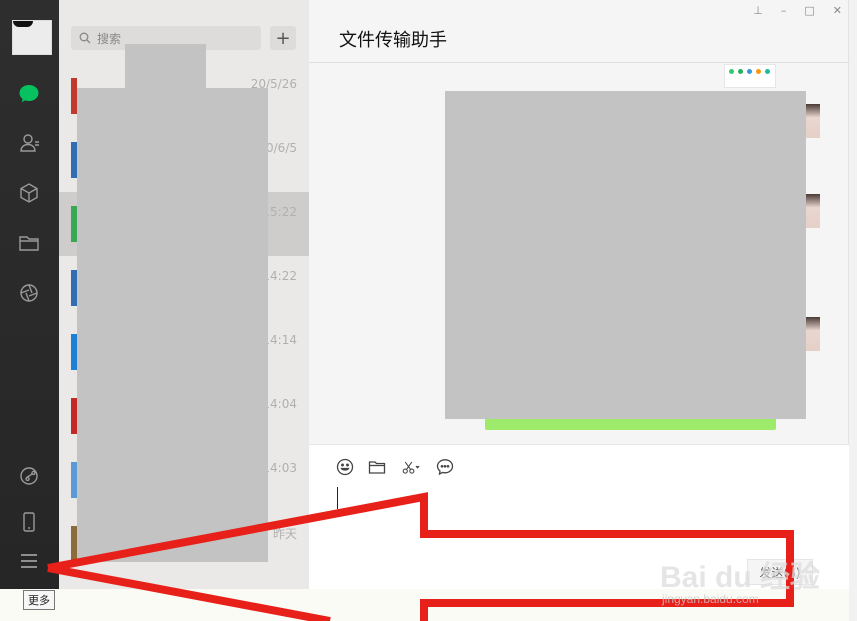 The width and height of the screenshot is (857, 621). I want to click on chat-time: 昨天, so click(284, 534).